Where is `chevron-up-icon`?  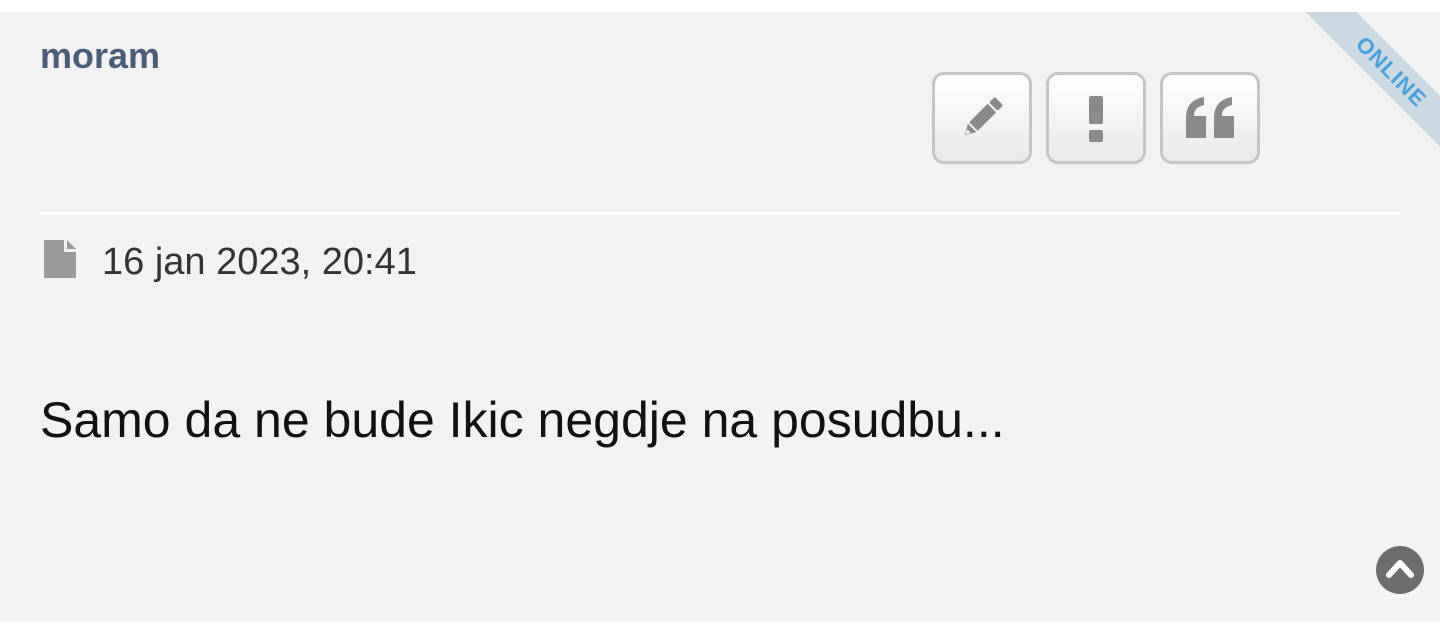 chevron-up-icon is located at coordinates (1400, 570).